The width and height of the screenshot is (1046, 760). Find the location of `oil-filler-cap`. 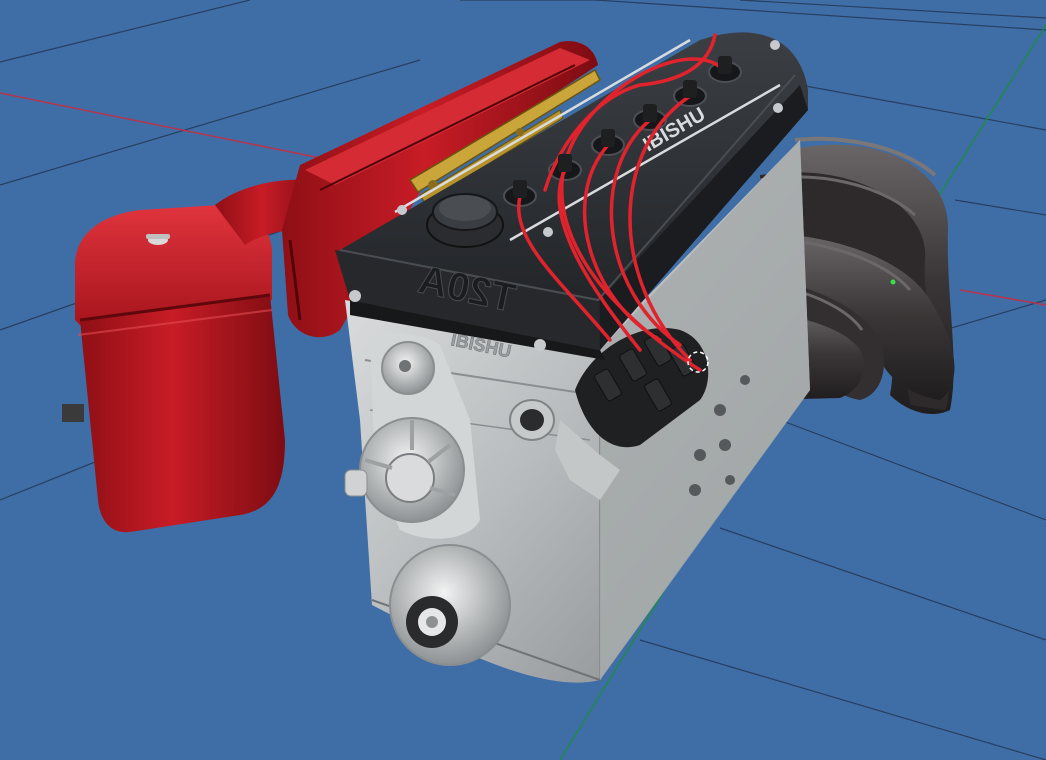

oil-filler-cap is located at coordinates (465, 220).